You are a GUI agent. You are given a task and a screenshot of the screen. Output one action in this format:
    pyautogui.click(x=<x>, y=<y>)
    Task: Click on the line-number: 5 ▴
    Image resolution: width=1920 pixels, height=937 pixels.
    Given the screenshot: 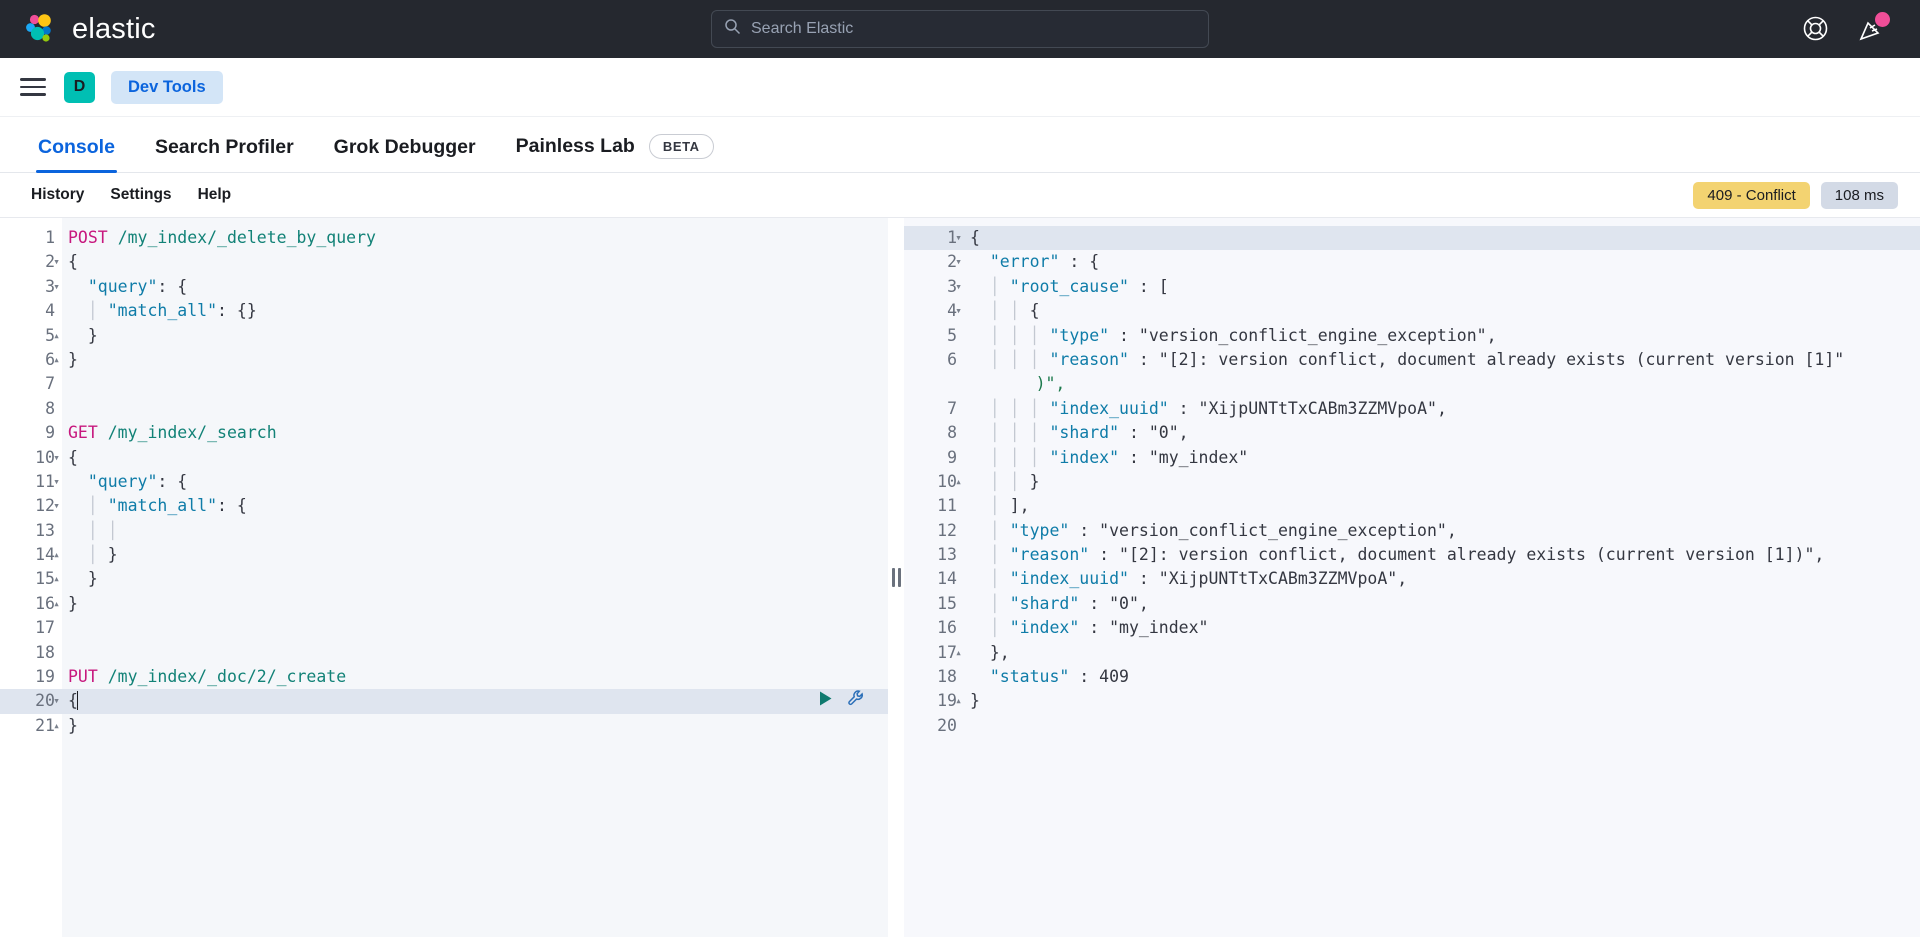 What is the action you would take?
    pyautogui.click(x=31, y=336)
    